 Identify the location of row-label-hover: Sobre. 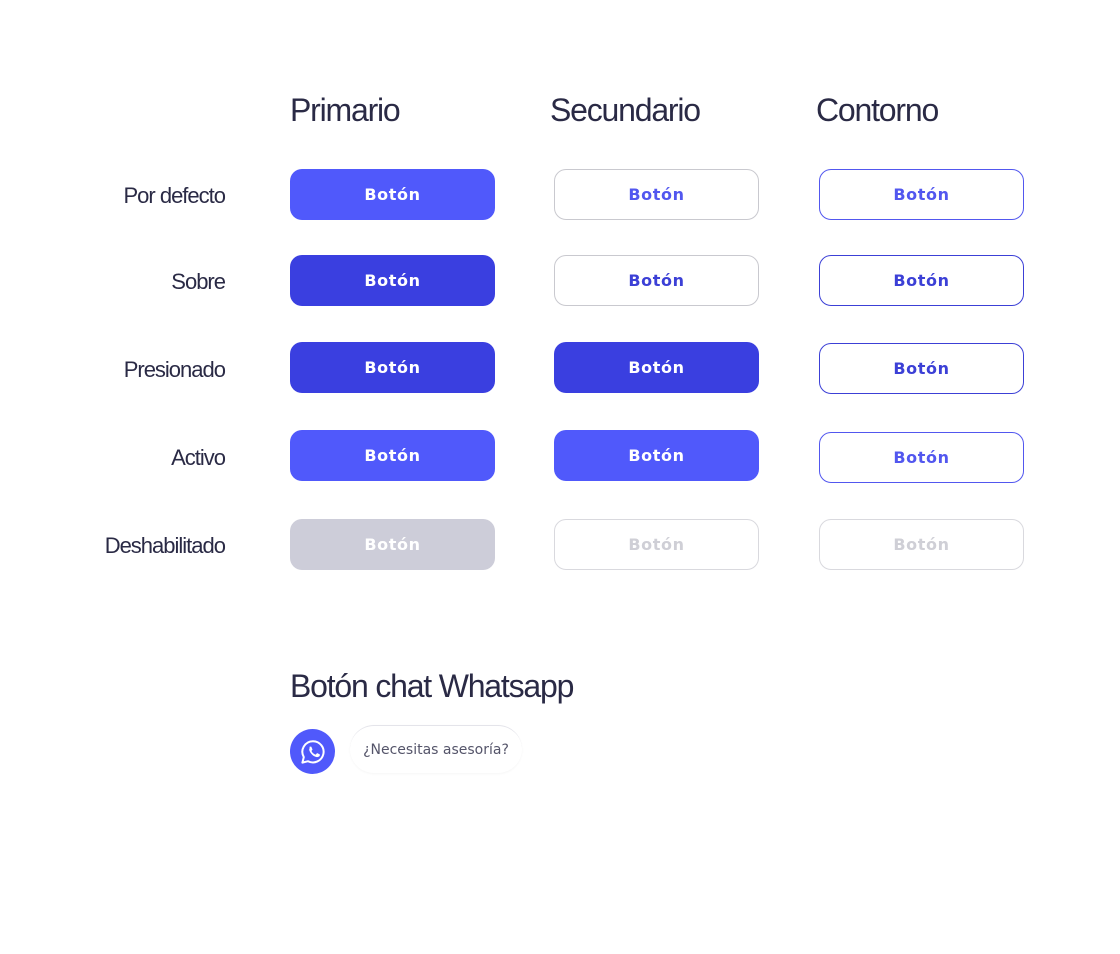
(198, 281).